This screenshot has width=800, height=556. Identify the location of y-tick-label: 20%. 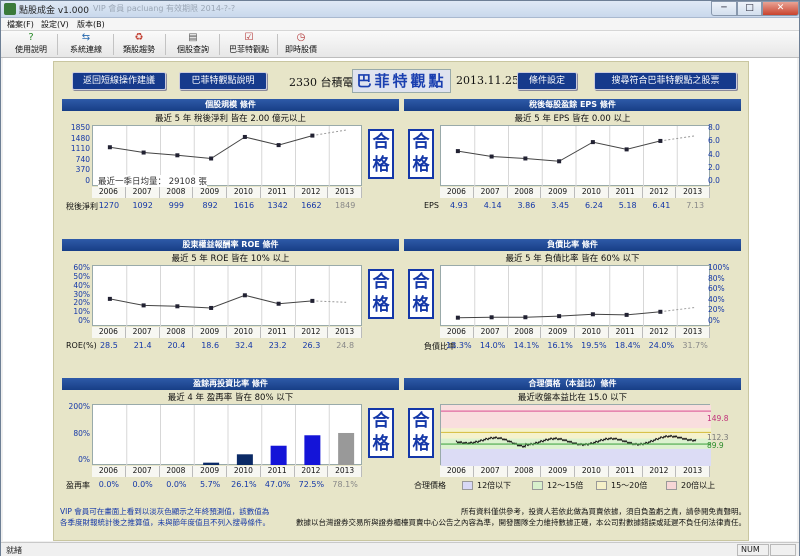
(716, 310).